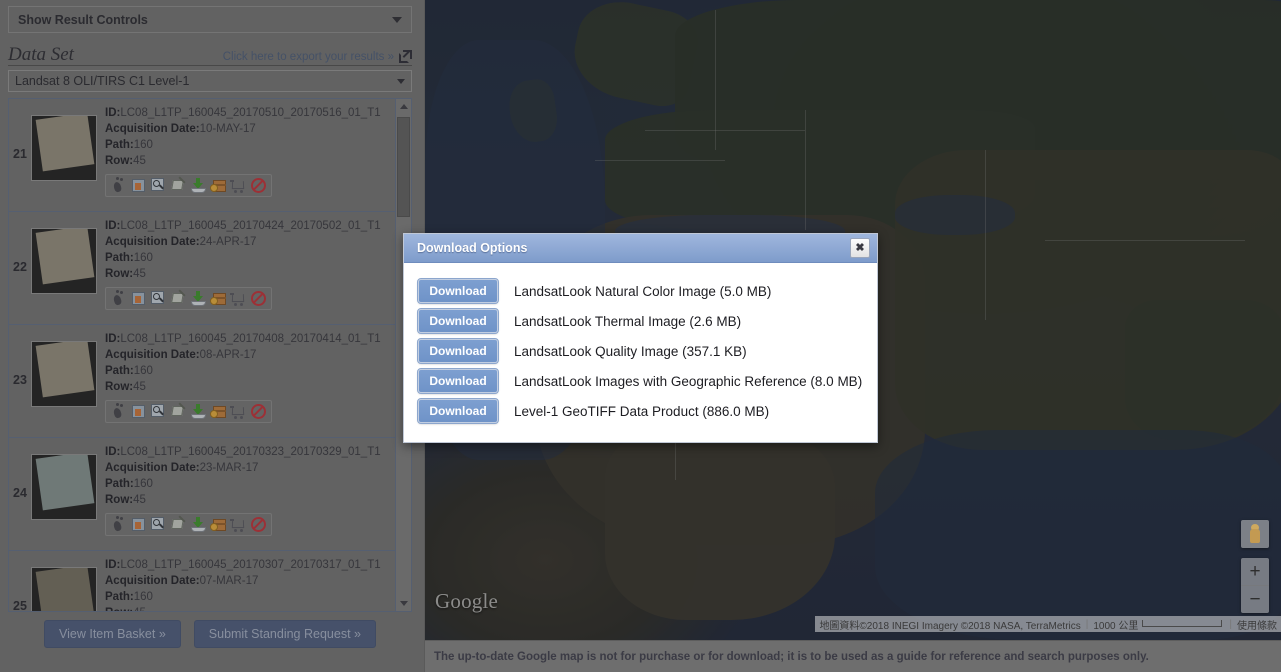 The height and width of the screenshot is (672, 1281). I want to click on export-results-link: Click here to export your results », so click(308, 57).